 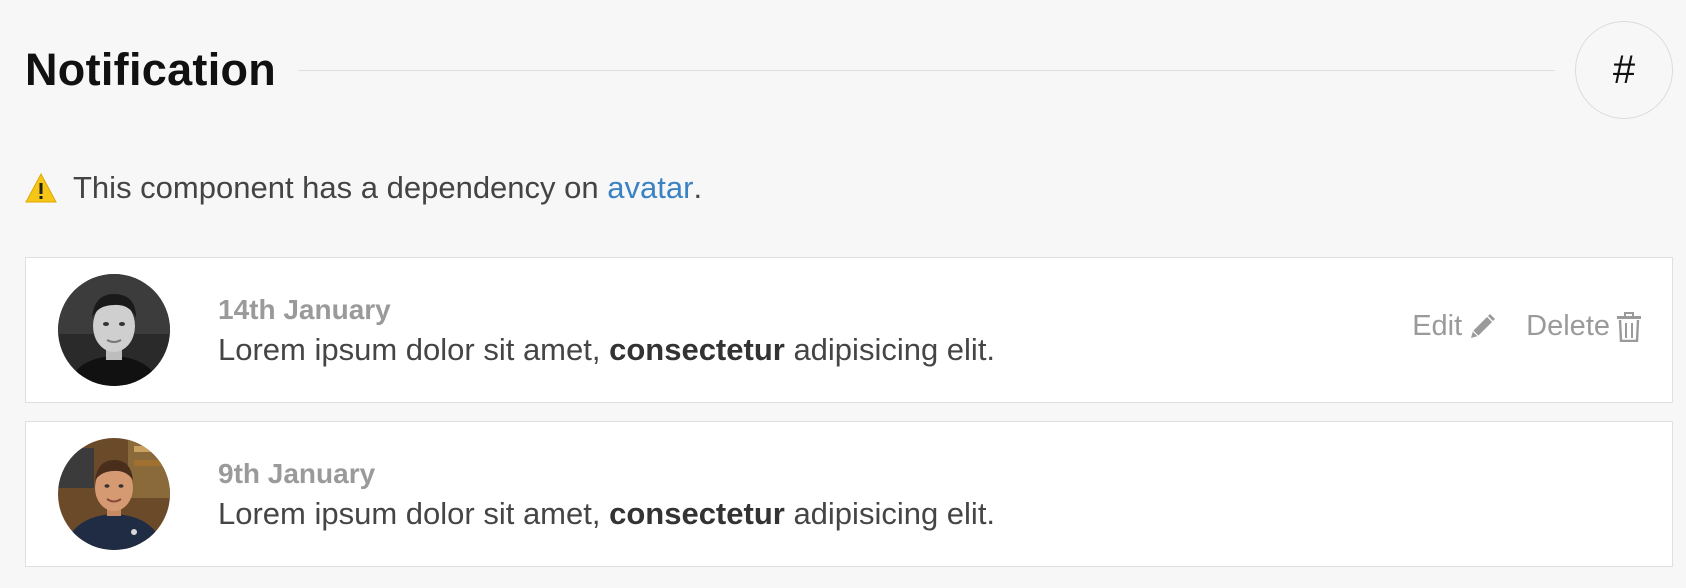 I want to click on page-title: Notification, so click(x=151, y=69).